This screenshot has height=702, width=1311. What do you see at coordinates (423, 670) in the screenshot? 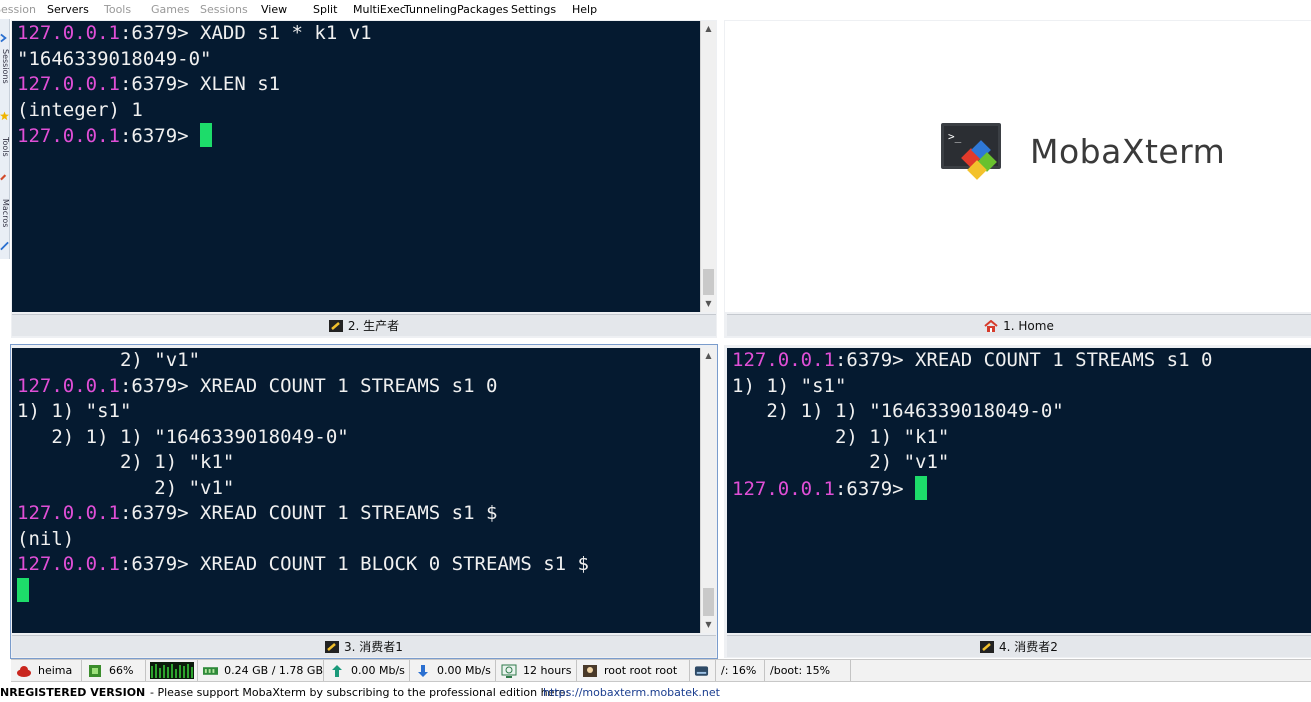
I see `download-arrow-icon` at bounding box center [423, 670].